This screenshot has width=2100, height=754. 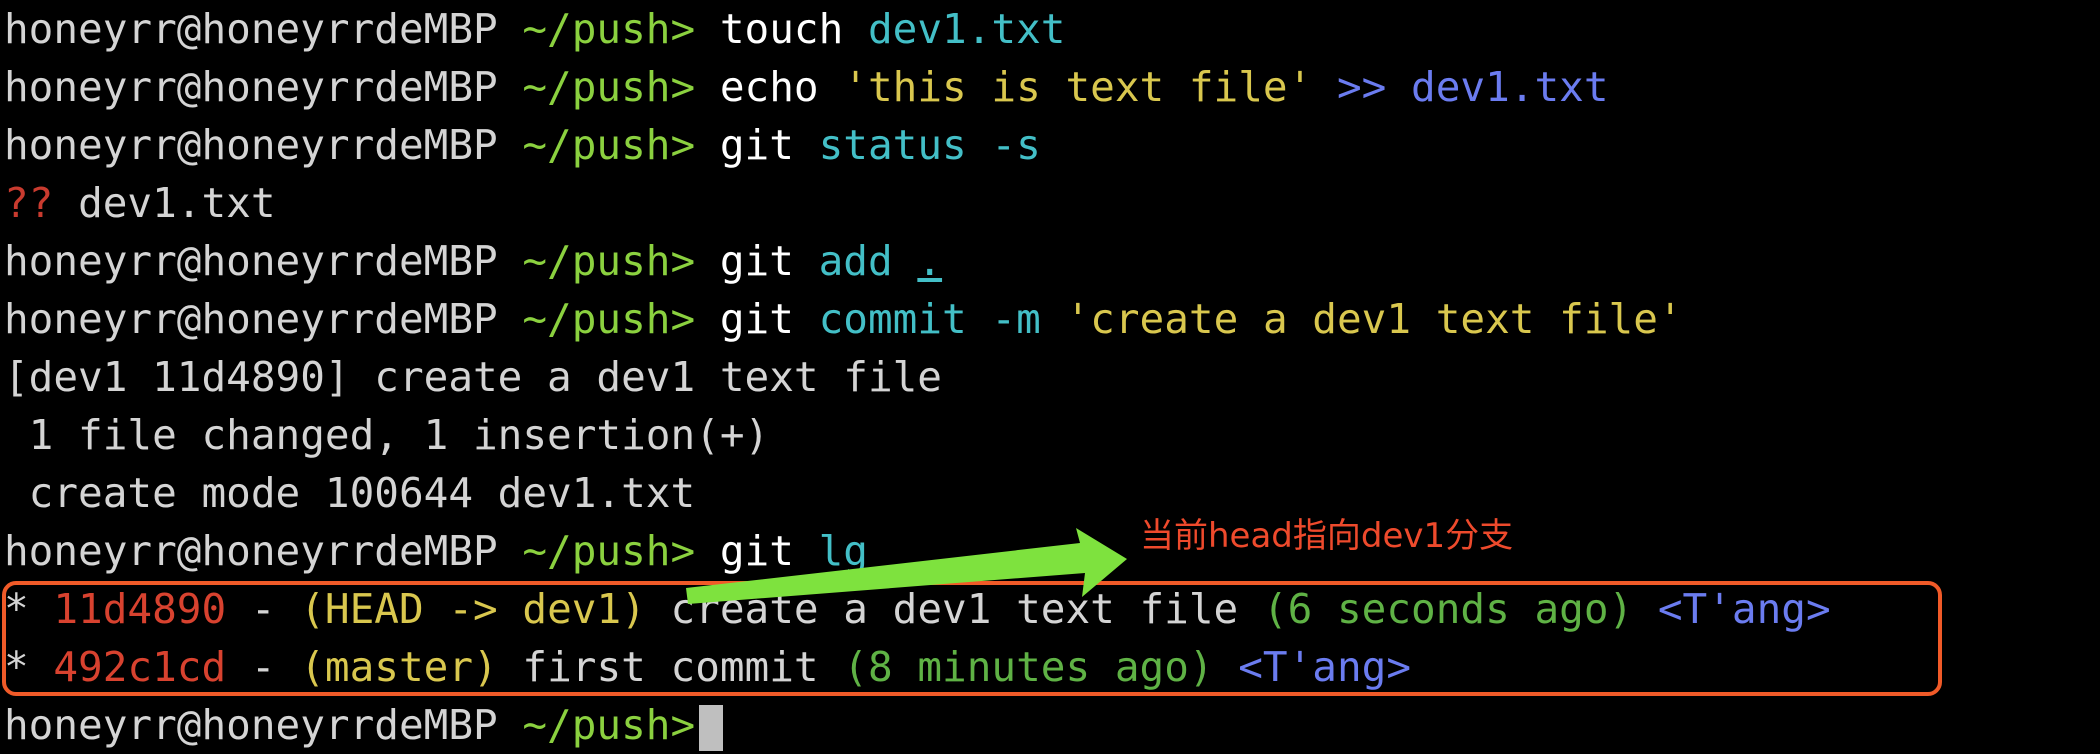 I want to click on annotation-arrow-icon, so click(x=906, y=566).